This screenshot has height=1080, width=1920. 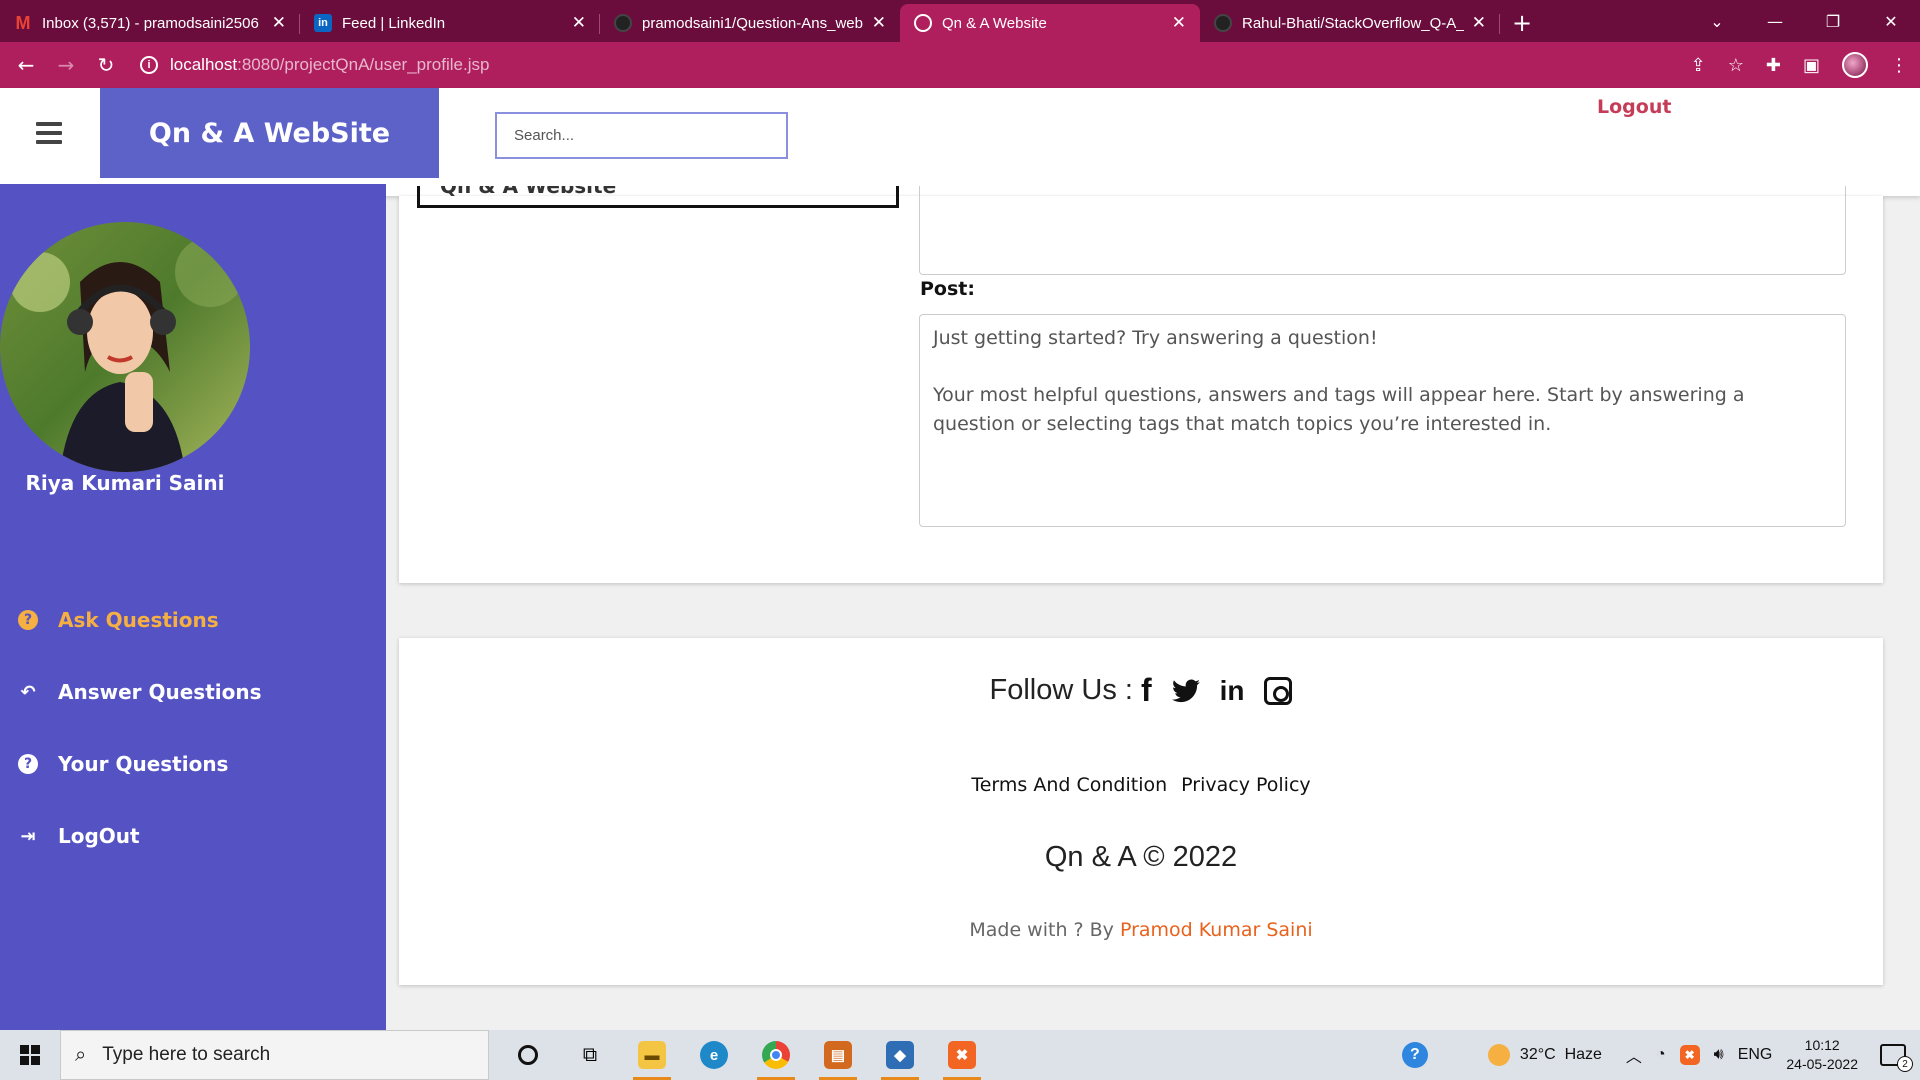 What do you see at coordinates (750, 23) in the screenshot?
I see `browser-tab: pramodsaini1/Question-Ans_web ✕` at bounding box center [750, 23].